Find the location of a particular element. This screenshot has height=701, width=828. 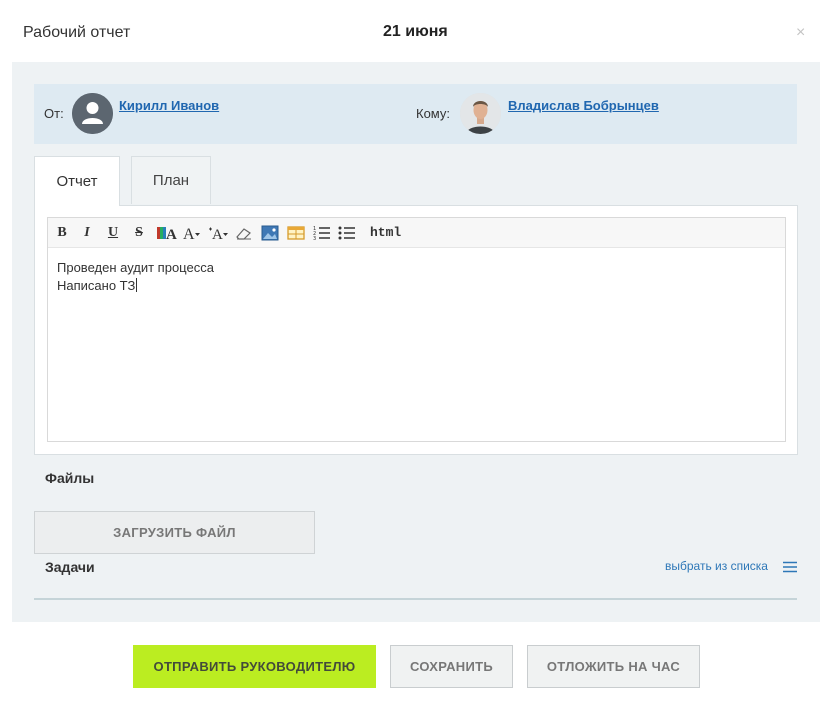

editor-line: Проведен аудит процесса is located at coordinates (135, 267).